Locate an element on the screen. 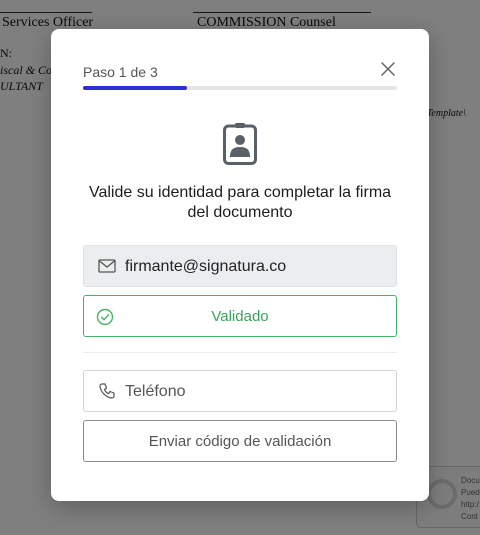 Image resolution: width=480 pixels, height=535 pixels. check-circle-icon is located at coordinates (105, 317).